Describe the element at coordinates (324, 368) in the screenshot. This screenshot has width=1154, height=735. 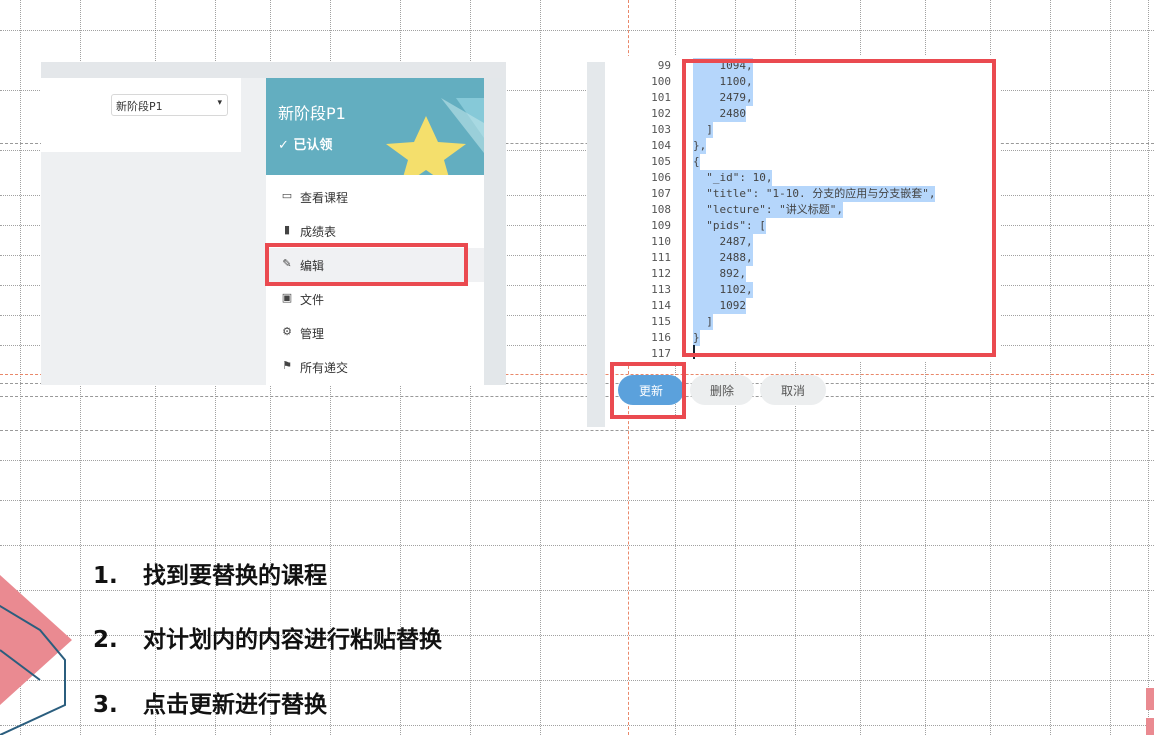
I see `menu-item-label: 所有递交` at that location.